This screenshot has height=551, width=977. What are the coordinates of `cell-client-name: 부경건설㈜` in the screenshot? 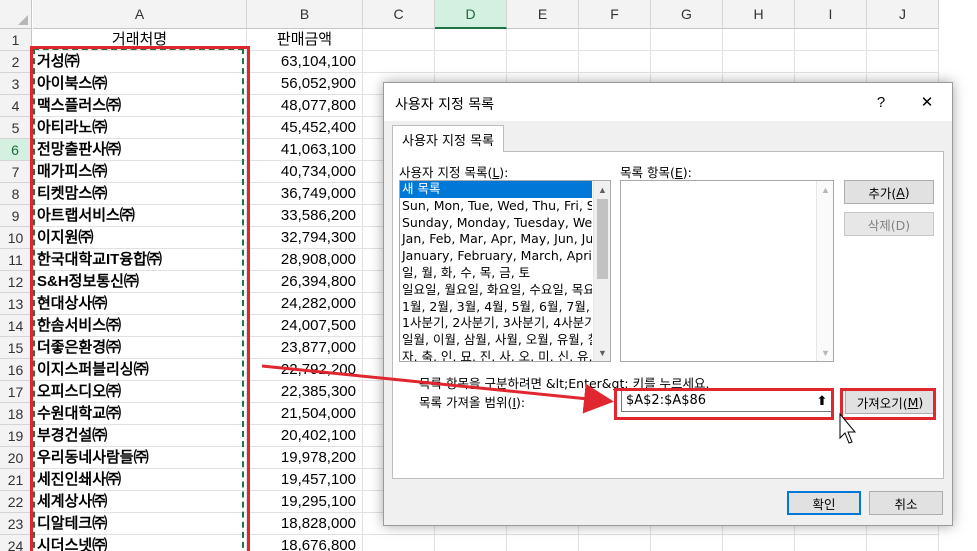 It's located at (140, 436).